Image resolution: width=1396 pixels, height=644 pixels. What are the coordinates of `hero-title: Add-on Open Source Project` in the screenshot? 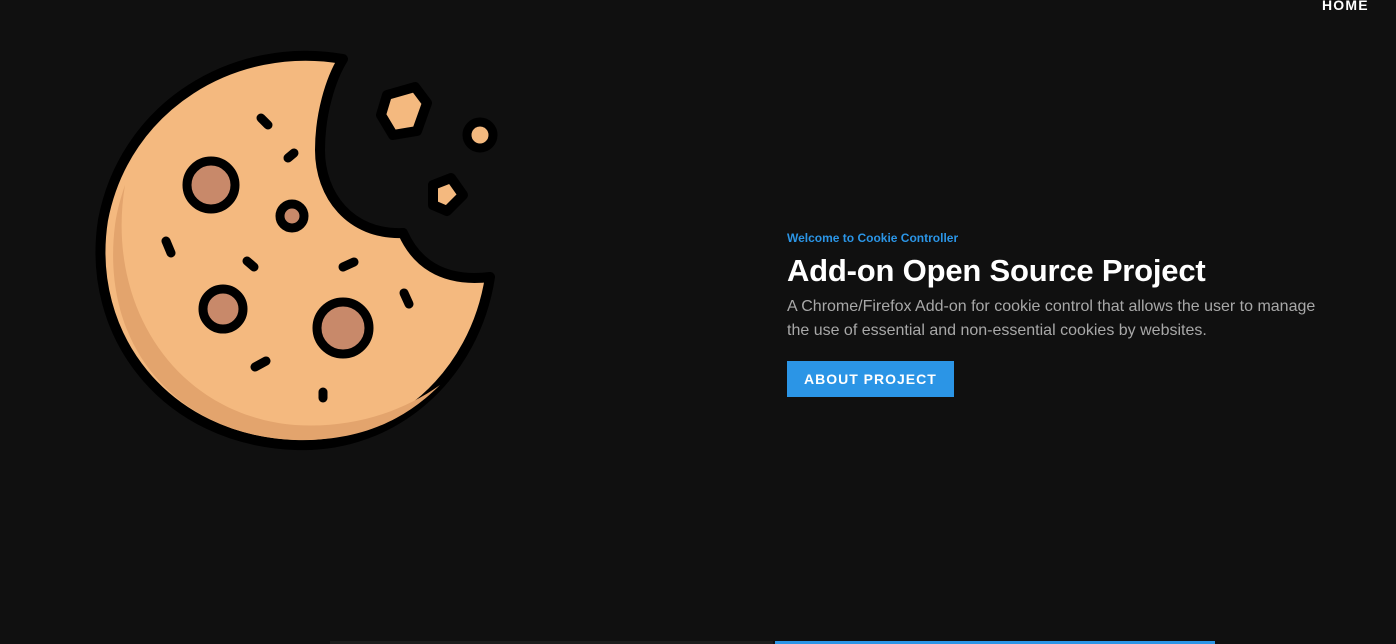 It's located at (996, 270).